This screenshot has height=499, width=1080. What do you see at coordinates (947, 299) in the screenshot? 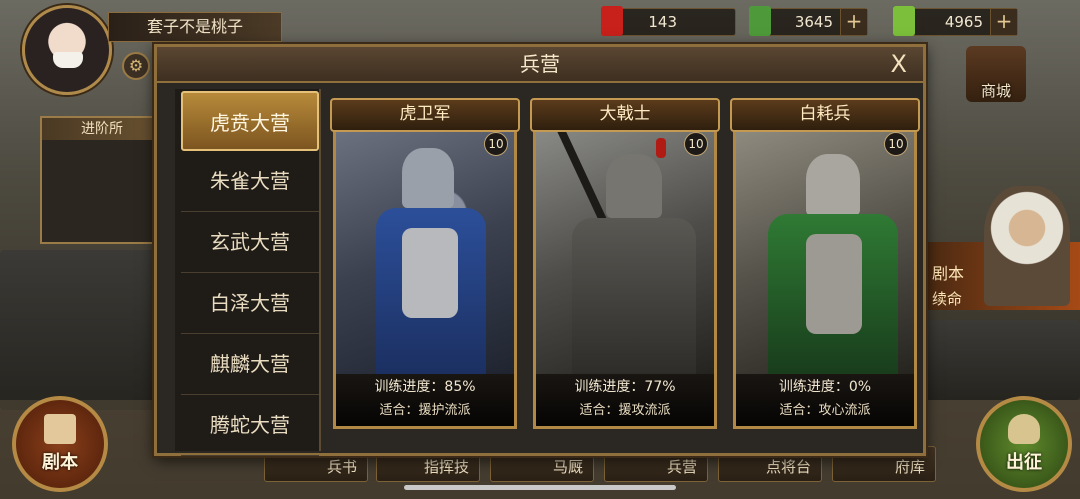
I see `story-banner-subtitle: 续命` at bounding box center [947, 299].